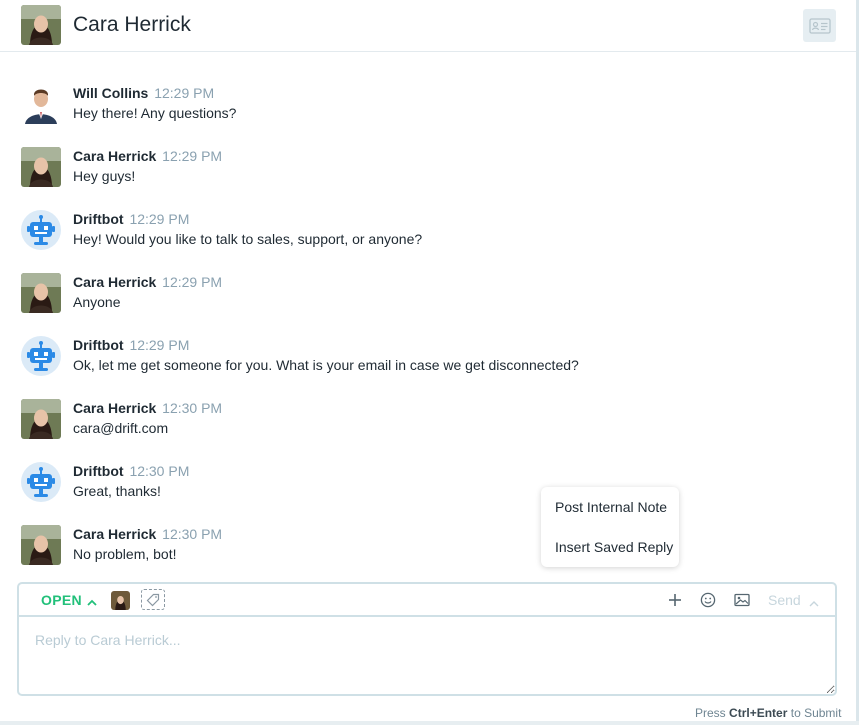 This screenshot has height=725, width=859. Describe the element at coordinates (155, 113) in the screenshot. I see `message-text: Hey there! Any questions?` at that location.